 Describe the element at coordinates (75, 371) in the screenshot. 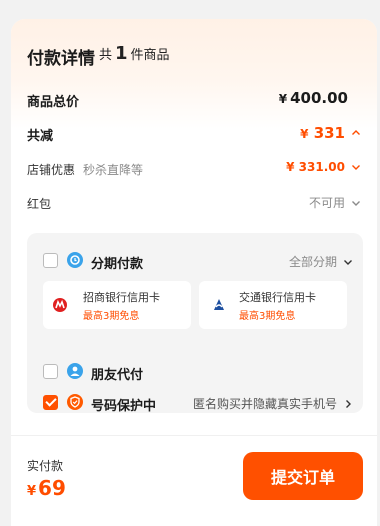

I see `friend-pay-icon` at that location.